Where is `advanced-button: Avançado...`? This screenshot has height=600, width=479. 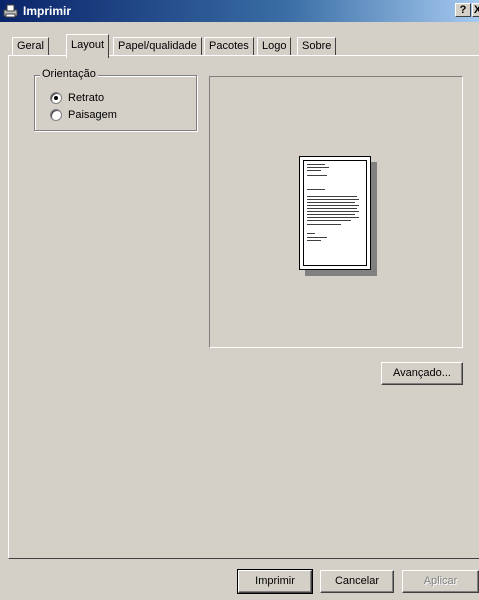
advanced-button: Avançado... is located at coordinates (422, 373).